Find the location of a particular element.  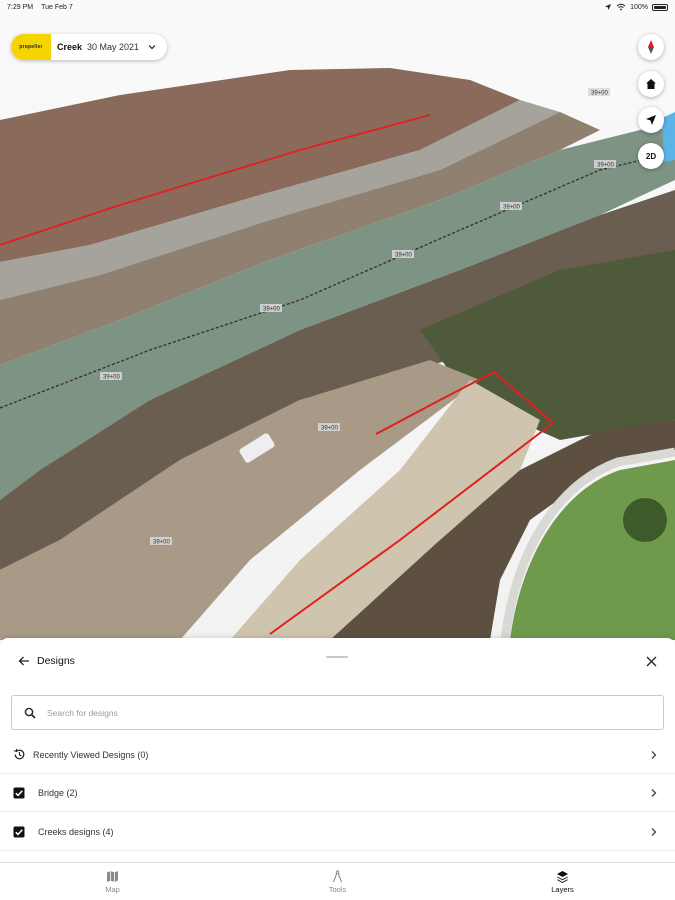

compass-button is located at coordinates (651, 47).